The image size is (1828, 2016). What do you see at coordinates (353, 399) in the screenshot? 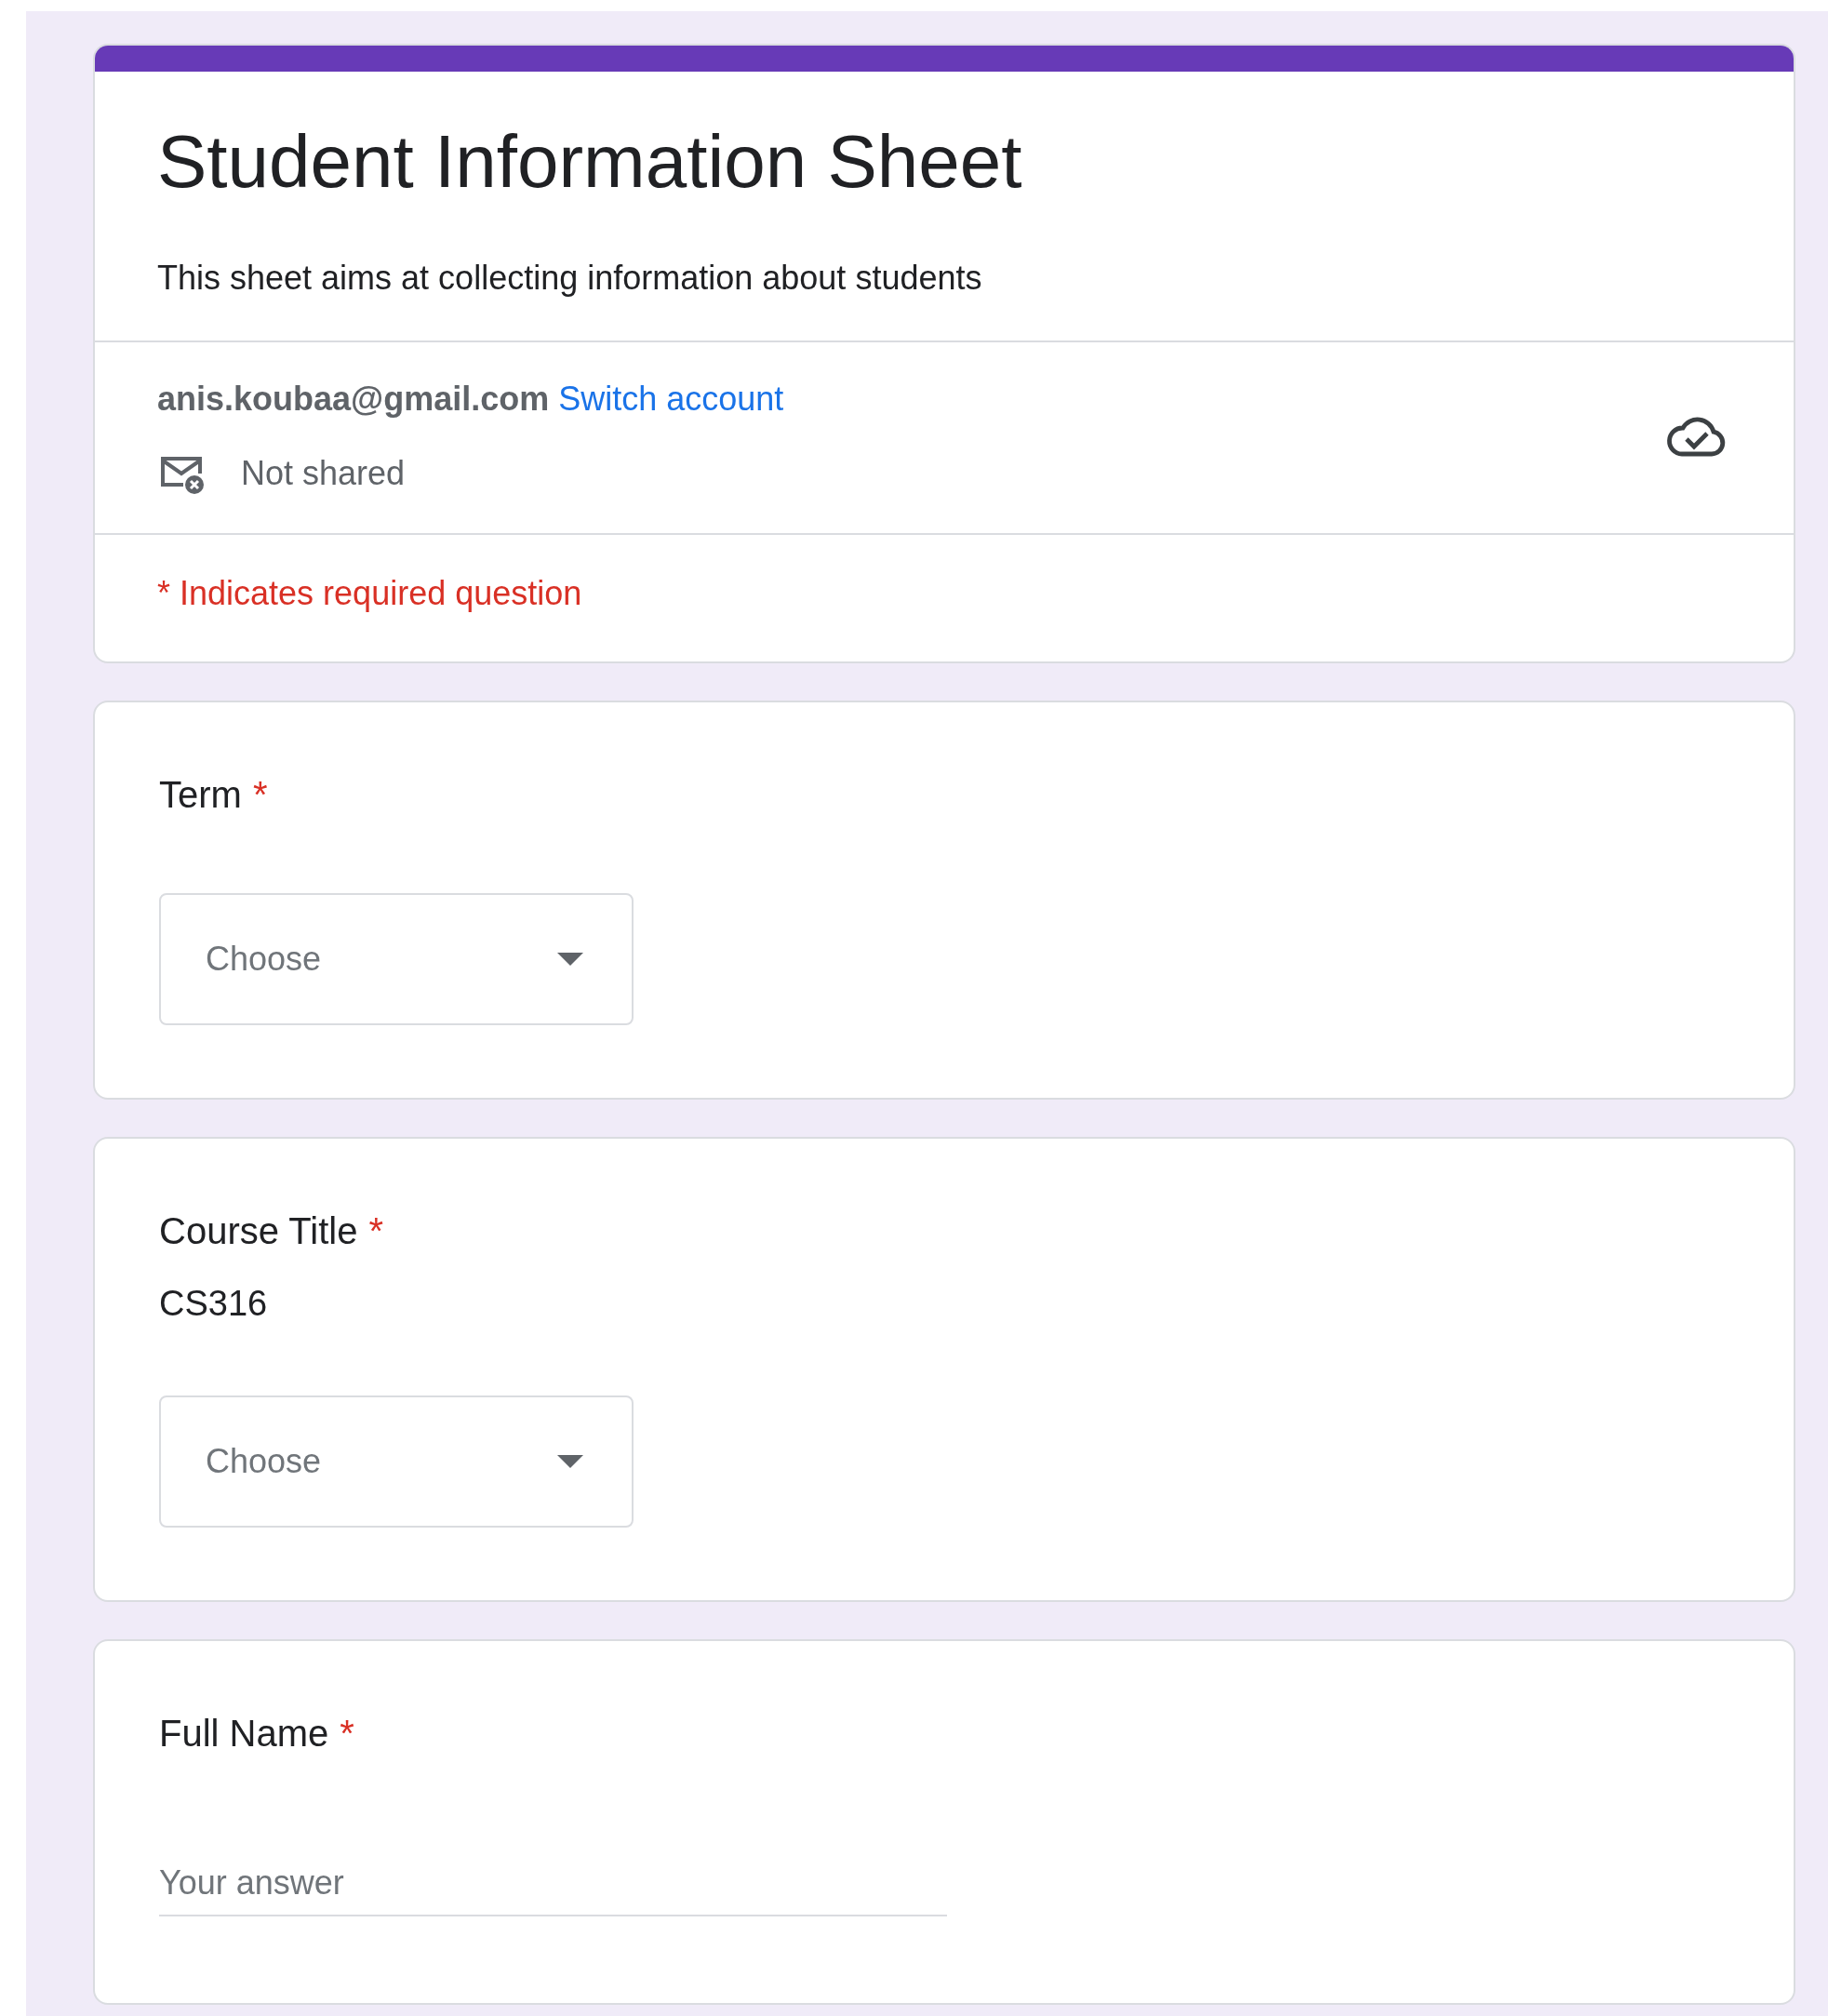
I see `account-email: anis.koubaa@gmail.com` at bounding box center [353, 399].